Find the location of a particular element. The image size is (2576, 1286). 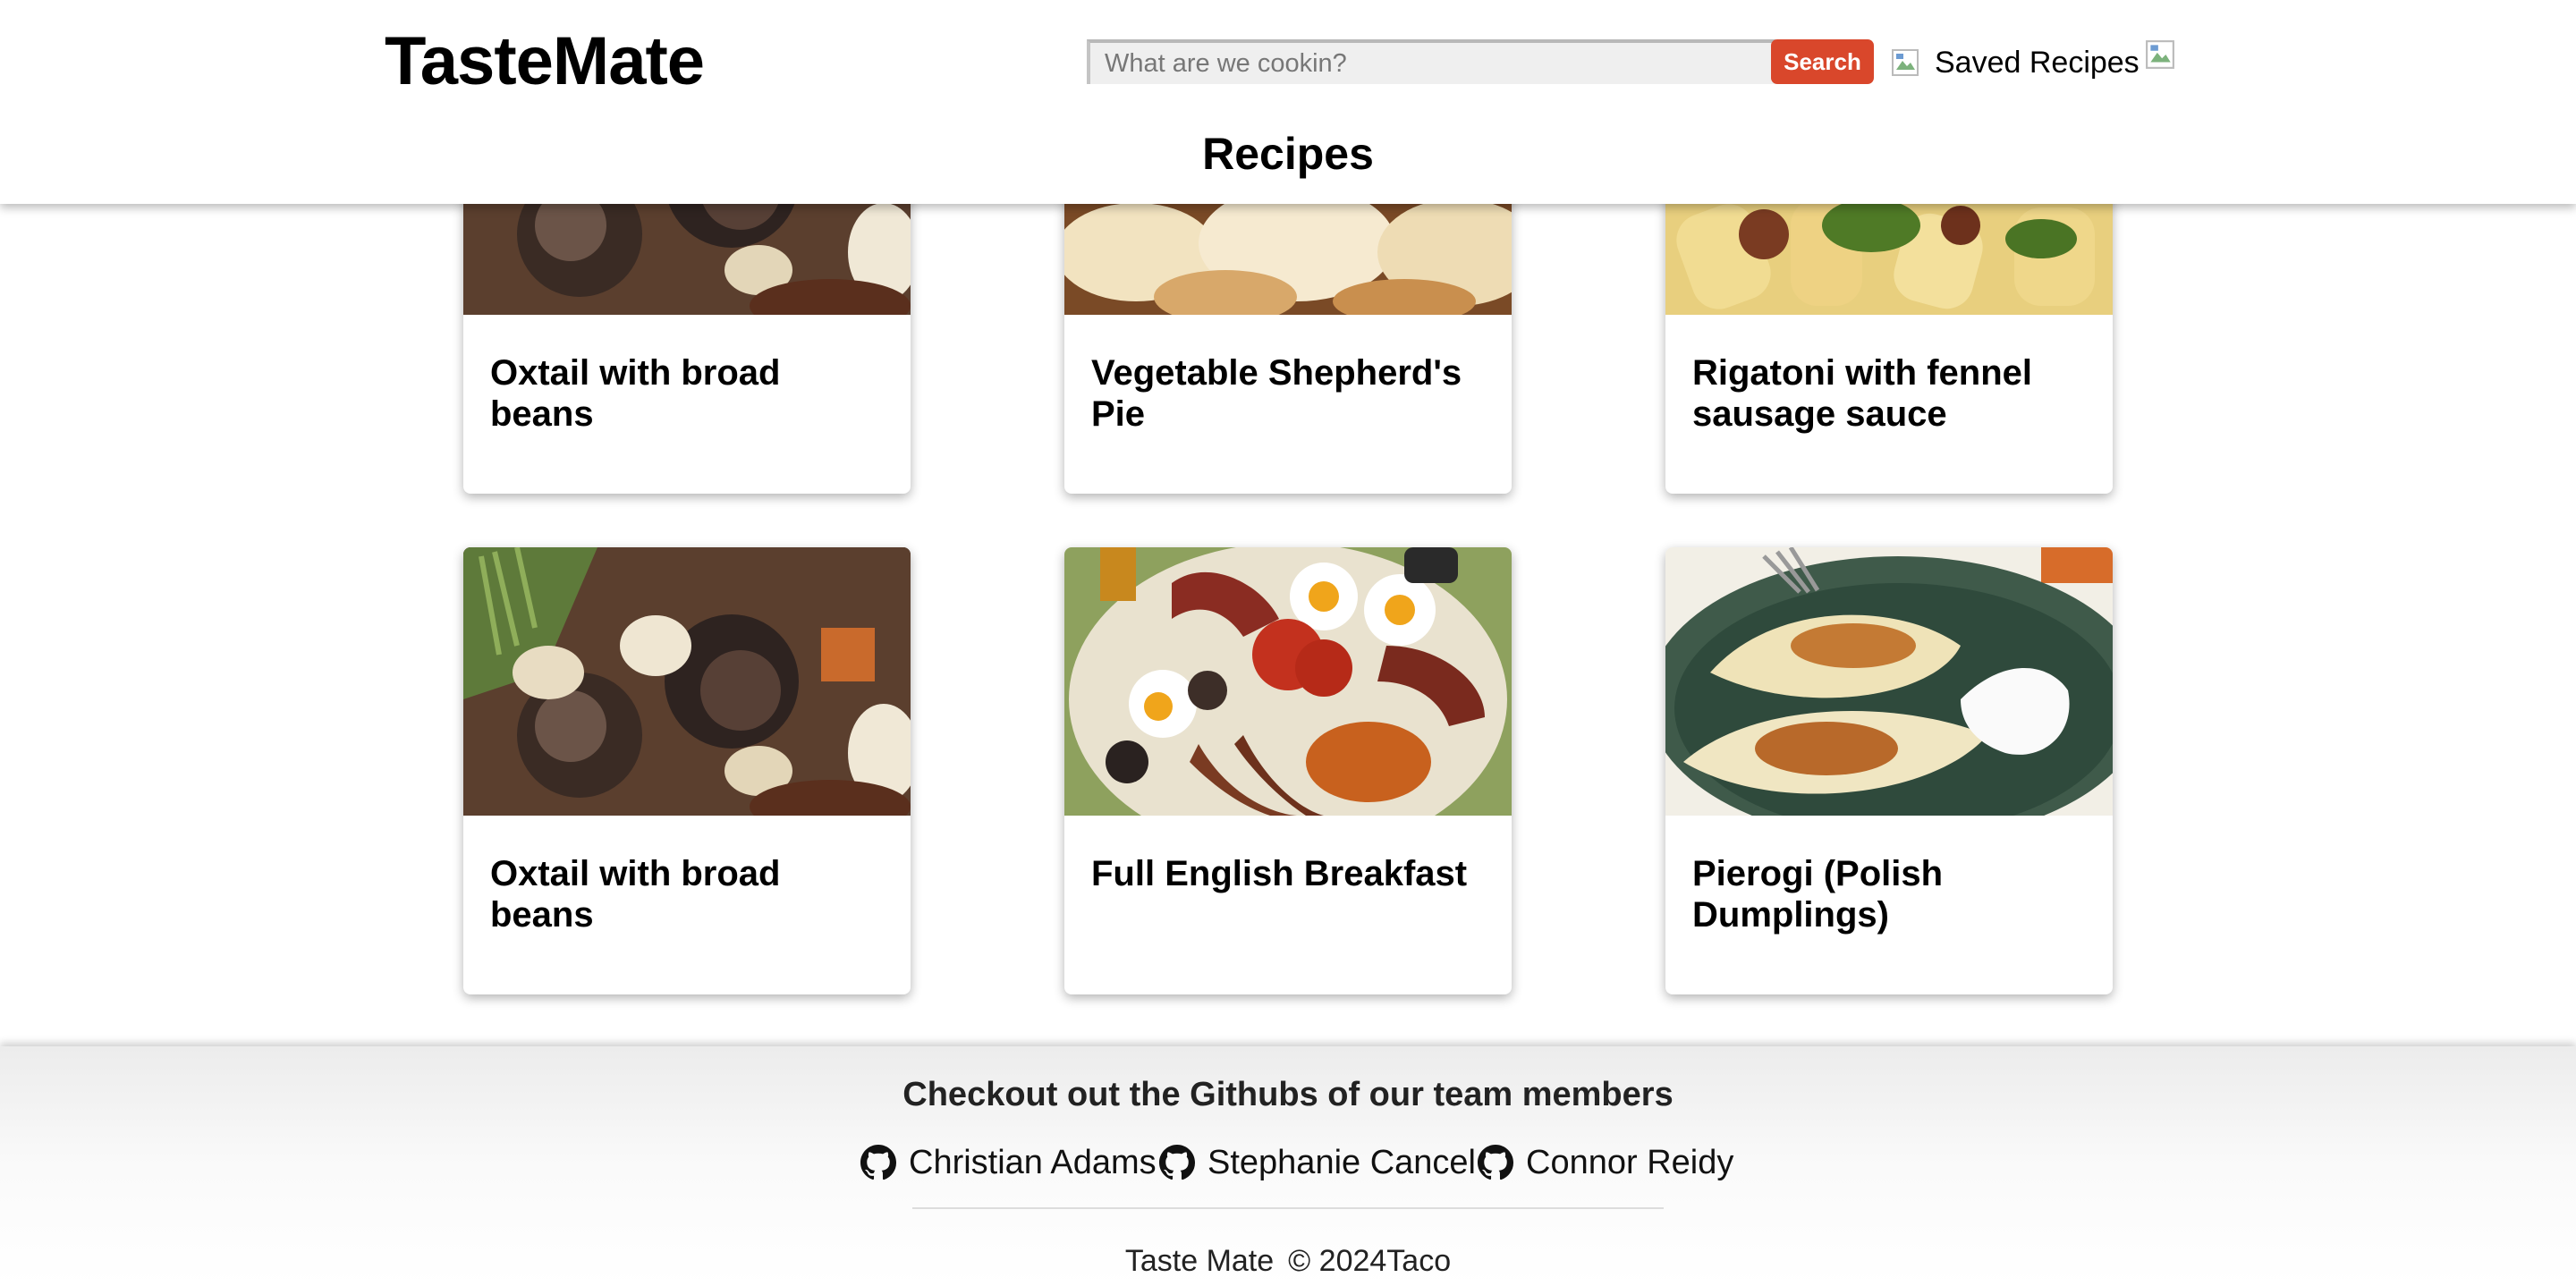

footer-divider is located at coordinates (1288, 1208).